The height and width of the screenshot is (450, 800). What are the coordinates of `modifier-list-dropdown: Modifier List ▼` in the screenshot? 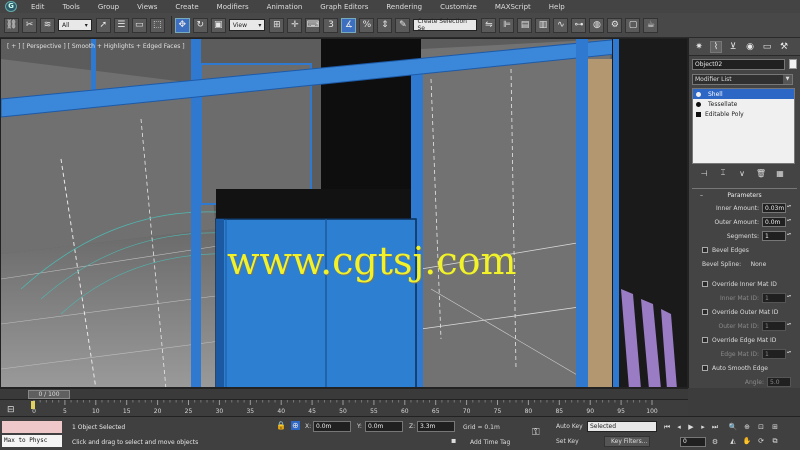 It's located at (742, 79).